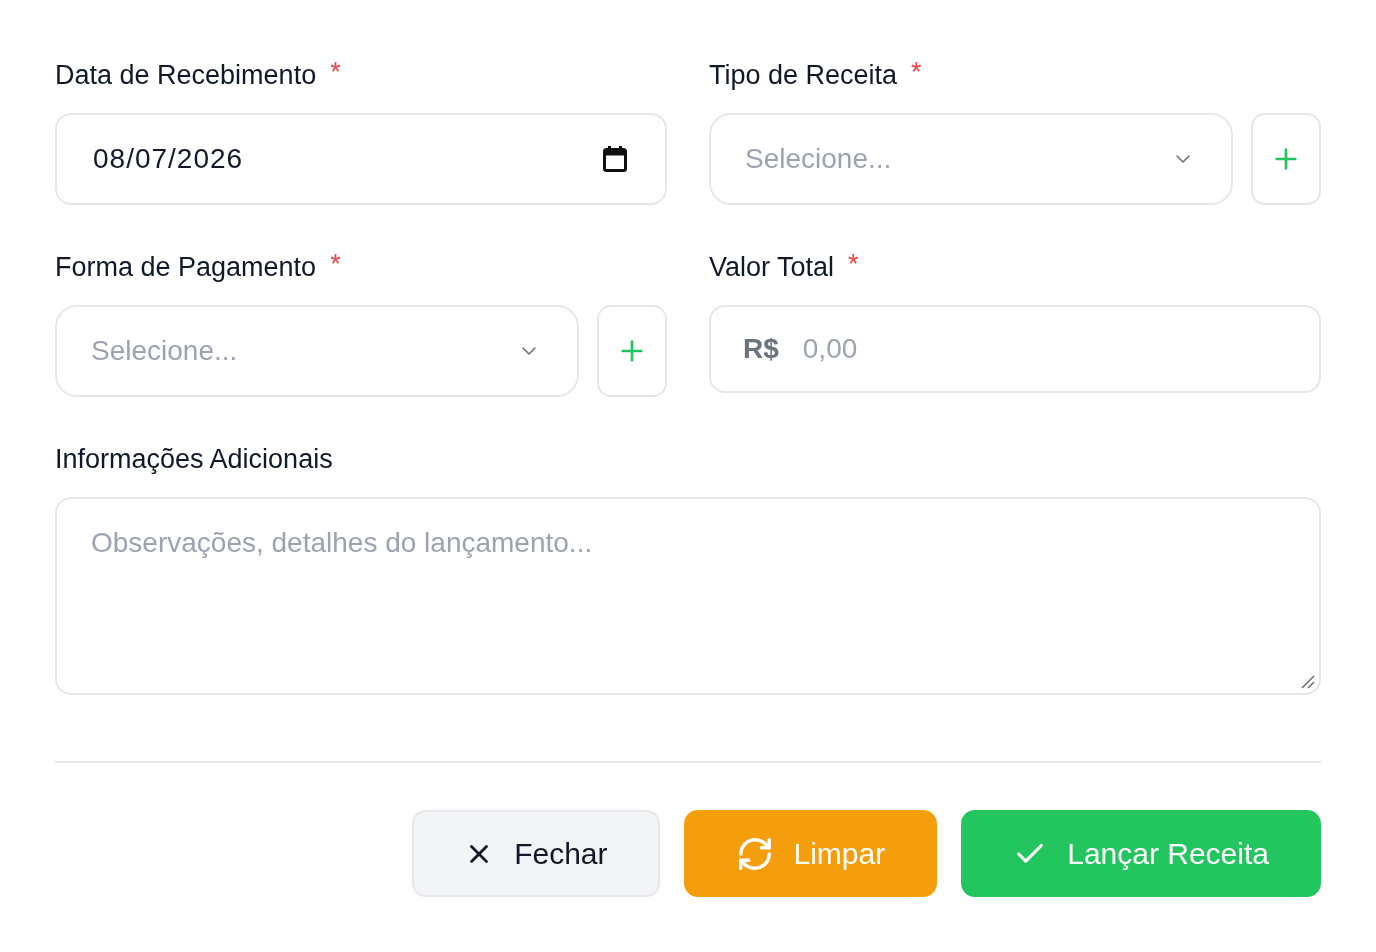  I want to click on field-label: Data de Recebimento, so click(186, 75).